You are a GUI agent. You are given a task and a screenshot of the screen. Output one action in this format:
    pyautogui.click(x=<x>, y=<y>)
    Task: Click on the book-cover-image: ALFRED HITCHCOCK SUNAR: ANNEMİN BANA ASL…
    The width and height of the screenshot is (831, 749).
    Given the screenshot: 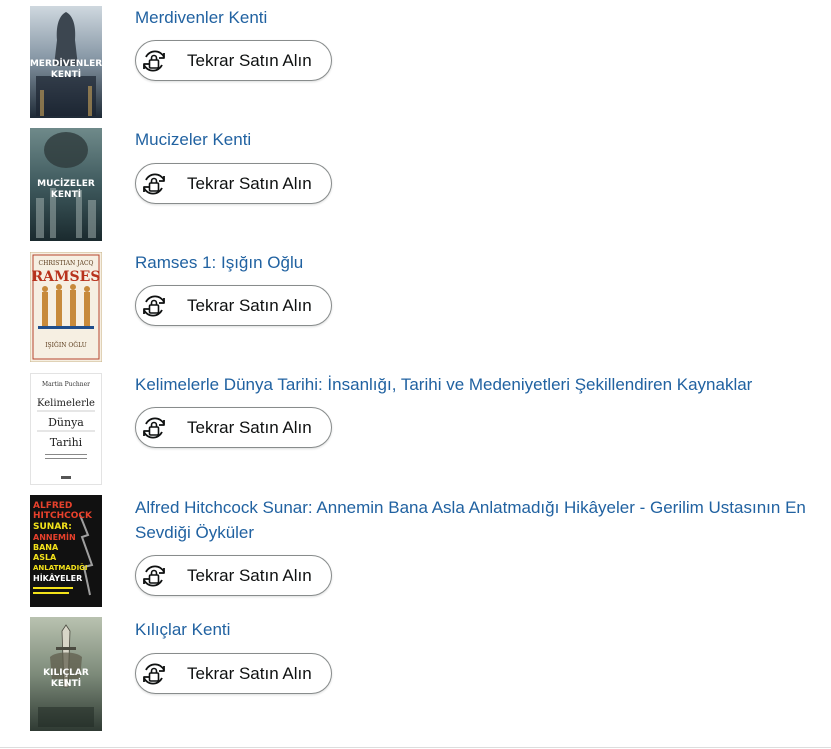 What is the action you would take?
    pyautogui.click(x=66, y=551)
    